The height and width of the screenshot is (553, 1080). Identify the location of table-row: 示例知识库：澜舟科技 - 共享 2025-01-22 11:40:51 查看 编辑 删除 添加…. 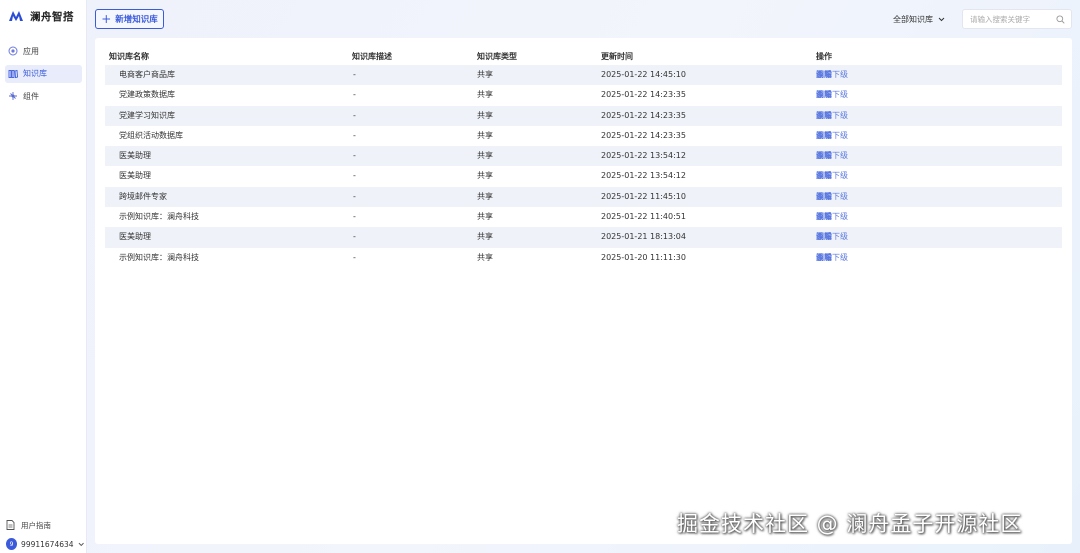
(583, 217).